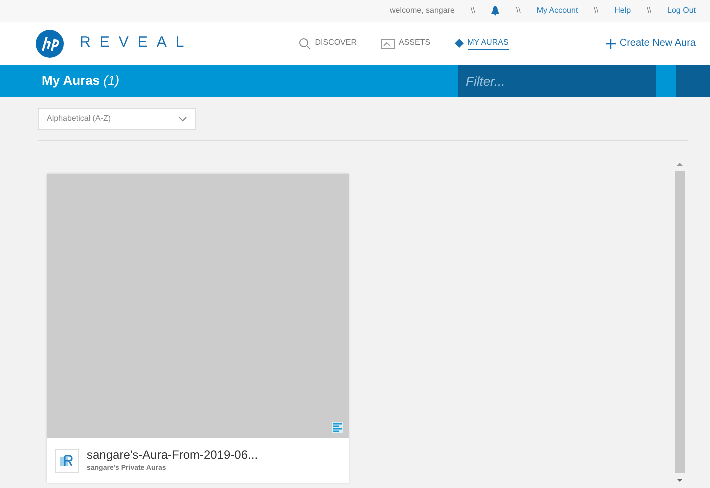  Describe the element at coordinates (80, 81) in the screenshot. I see `page-title: My Auras (1)` at that location.